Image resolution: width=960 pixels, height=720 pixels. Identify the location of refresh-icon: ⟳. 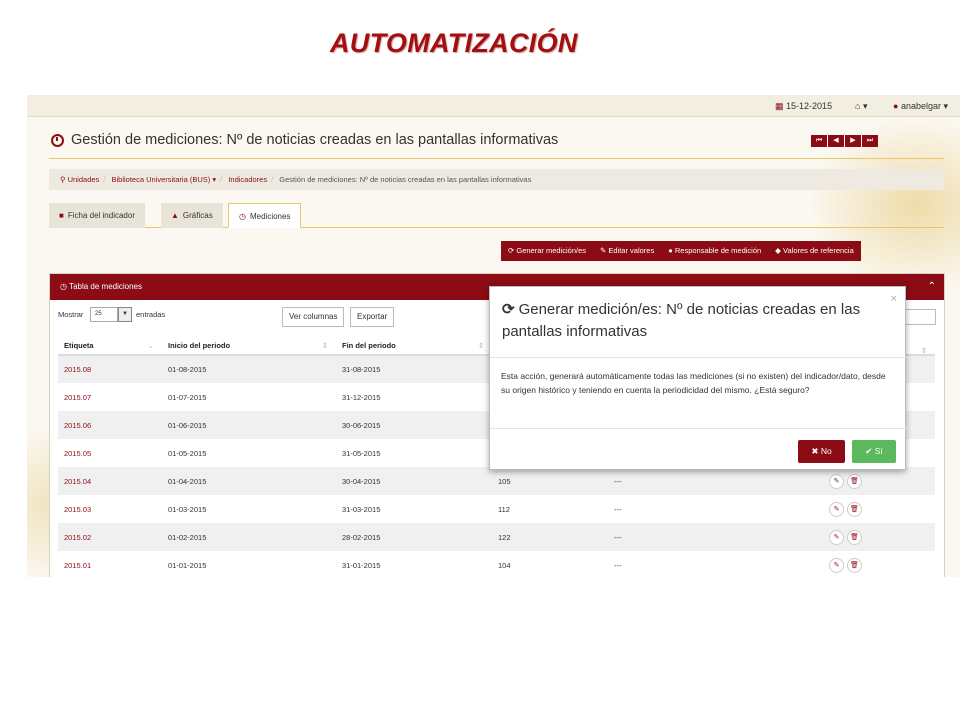
(508, 309).